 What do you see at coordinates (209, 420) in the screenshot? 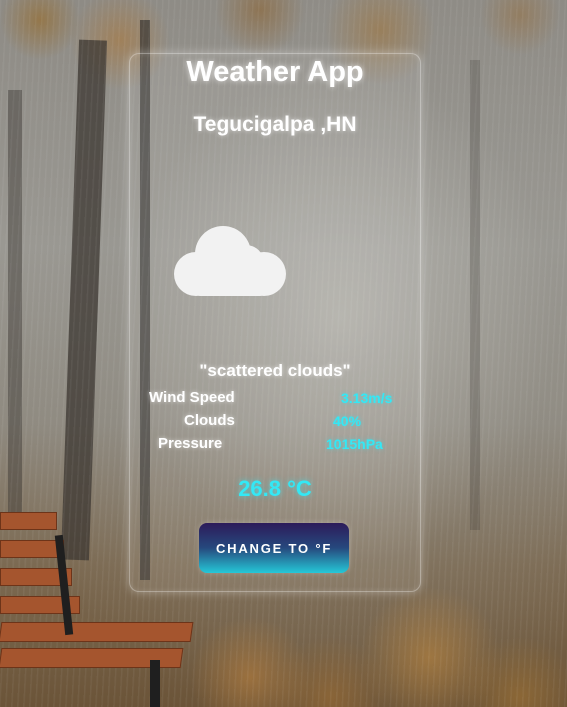
I see `clouds-label: Clouds` at bounding box center [209, 420].